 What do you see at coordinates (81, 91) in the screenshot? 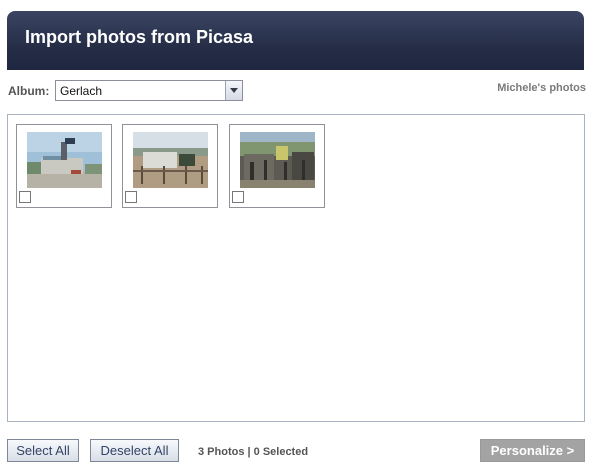
I see `album-select-value: Gerlach` at bounding box center [81, 91].